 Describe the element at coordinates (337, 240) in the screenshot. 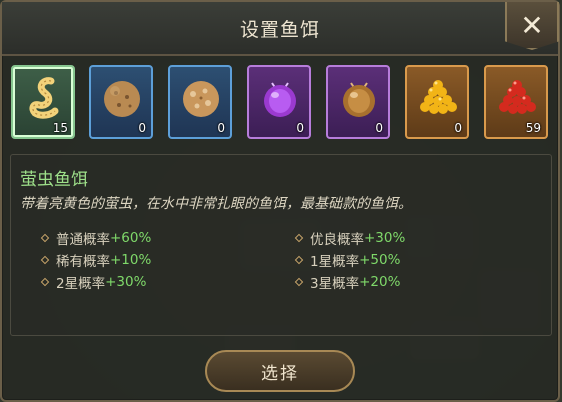

I see `stat-label: 优良概率` at that location.